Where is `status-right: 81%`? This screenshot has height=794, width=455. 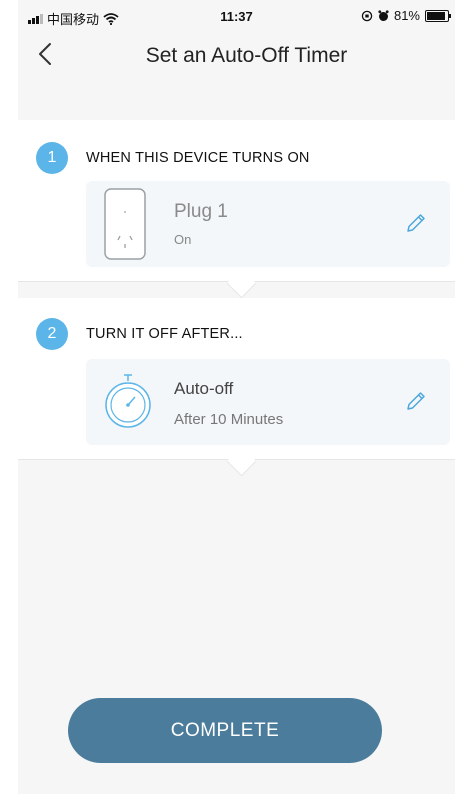
status-right: 81% is located at coordinates (406, 15).